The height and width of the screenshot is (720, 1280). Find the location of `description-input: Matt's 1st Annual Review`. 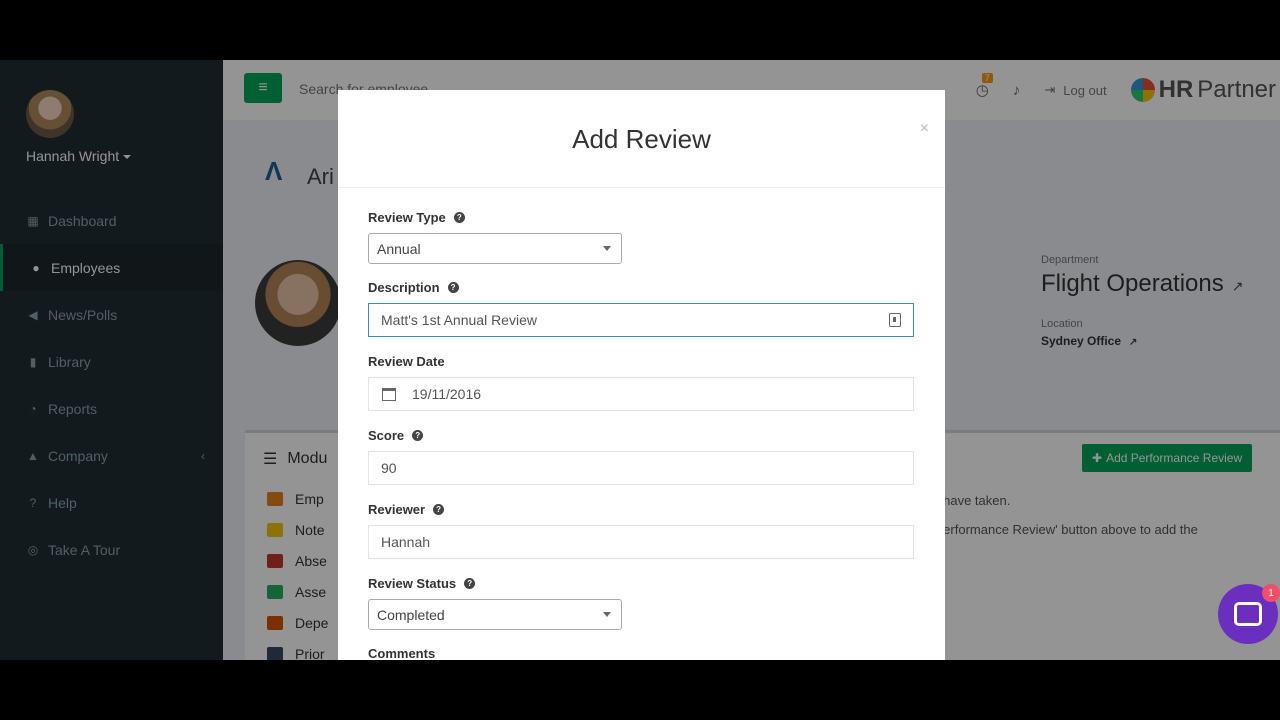

description-input: Matt's 1st Annual Review is located at coordinates (641, 320).